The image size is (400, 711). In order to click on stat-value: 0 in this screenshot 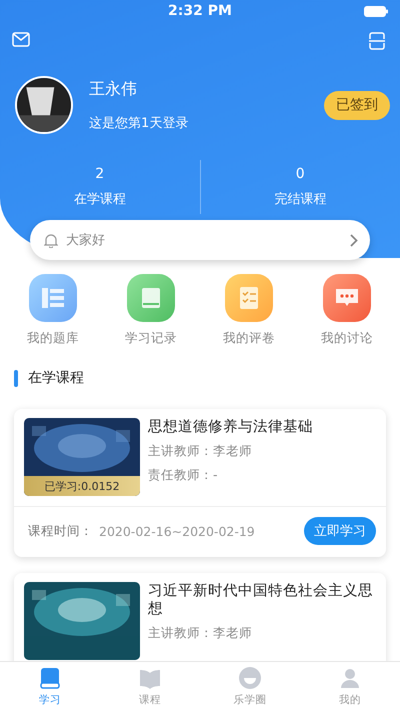, I will do `click(300, 174)`.